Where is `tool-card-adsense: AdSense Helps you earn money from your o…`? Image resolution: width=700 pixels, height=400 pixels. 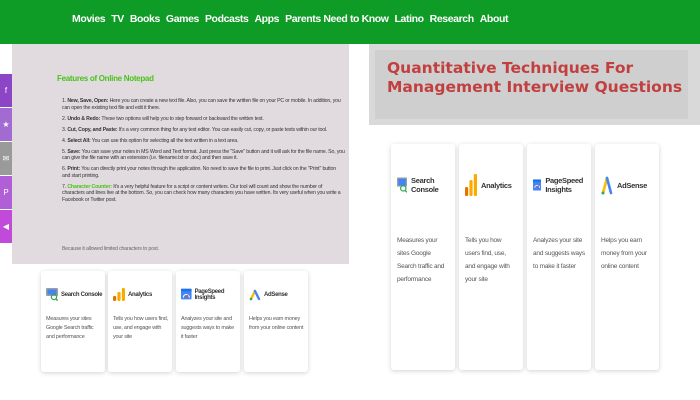 tool-card-adsense: AdSense Helps you earn money from your o… is located at coordinates (276, 321).